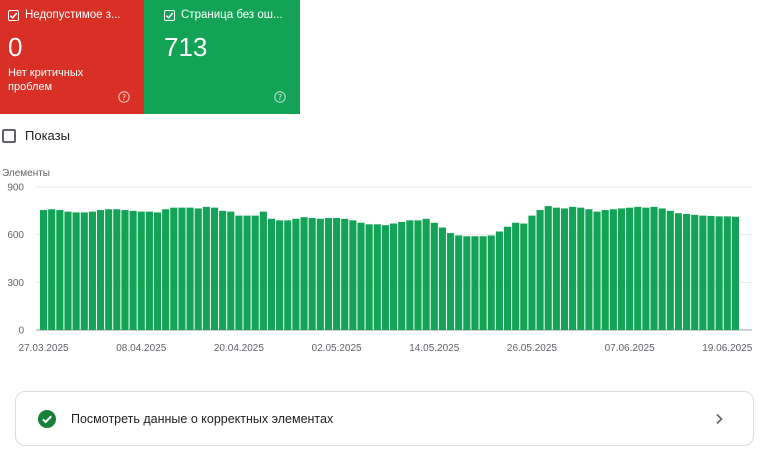 The height and width of the screenshot is (453, 768). What do you see at coordinates (15, 188) in the screenshot?
I see `y-tick-label: 900` at bounding box center [15, 188].